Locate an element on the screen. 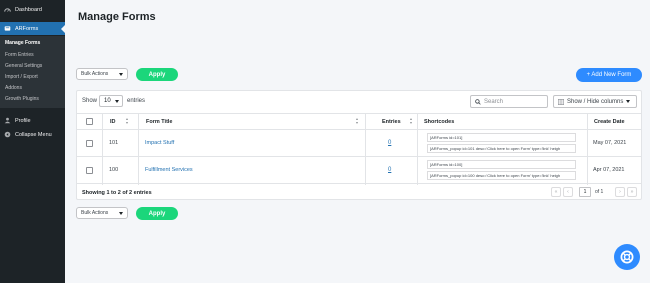  submenu-manage-forms: Manage Forms is located at coordinates (22, 43).